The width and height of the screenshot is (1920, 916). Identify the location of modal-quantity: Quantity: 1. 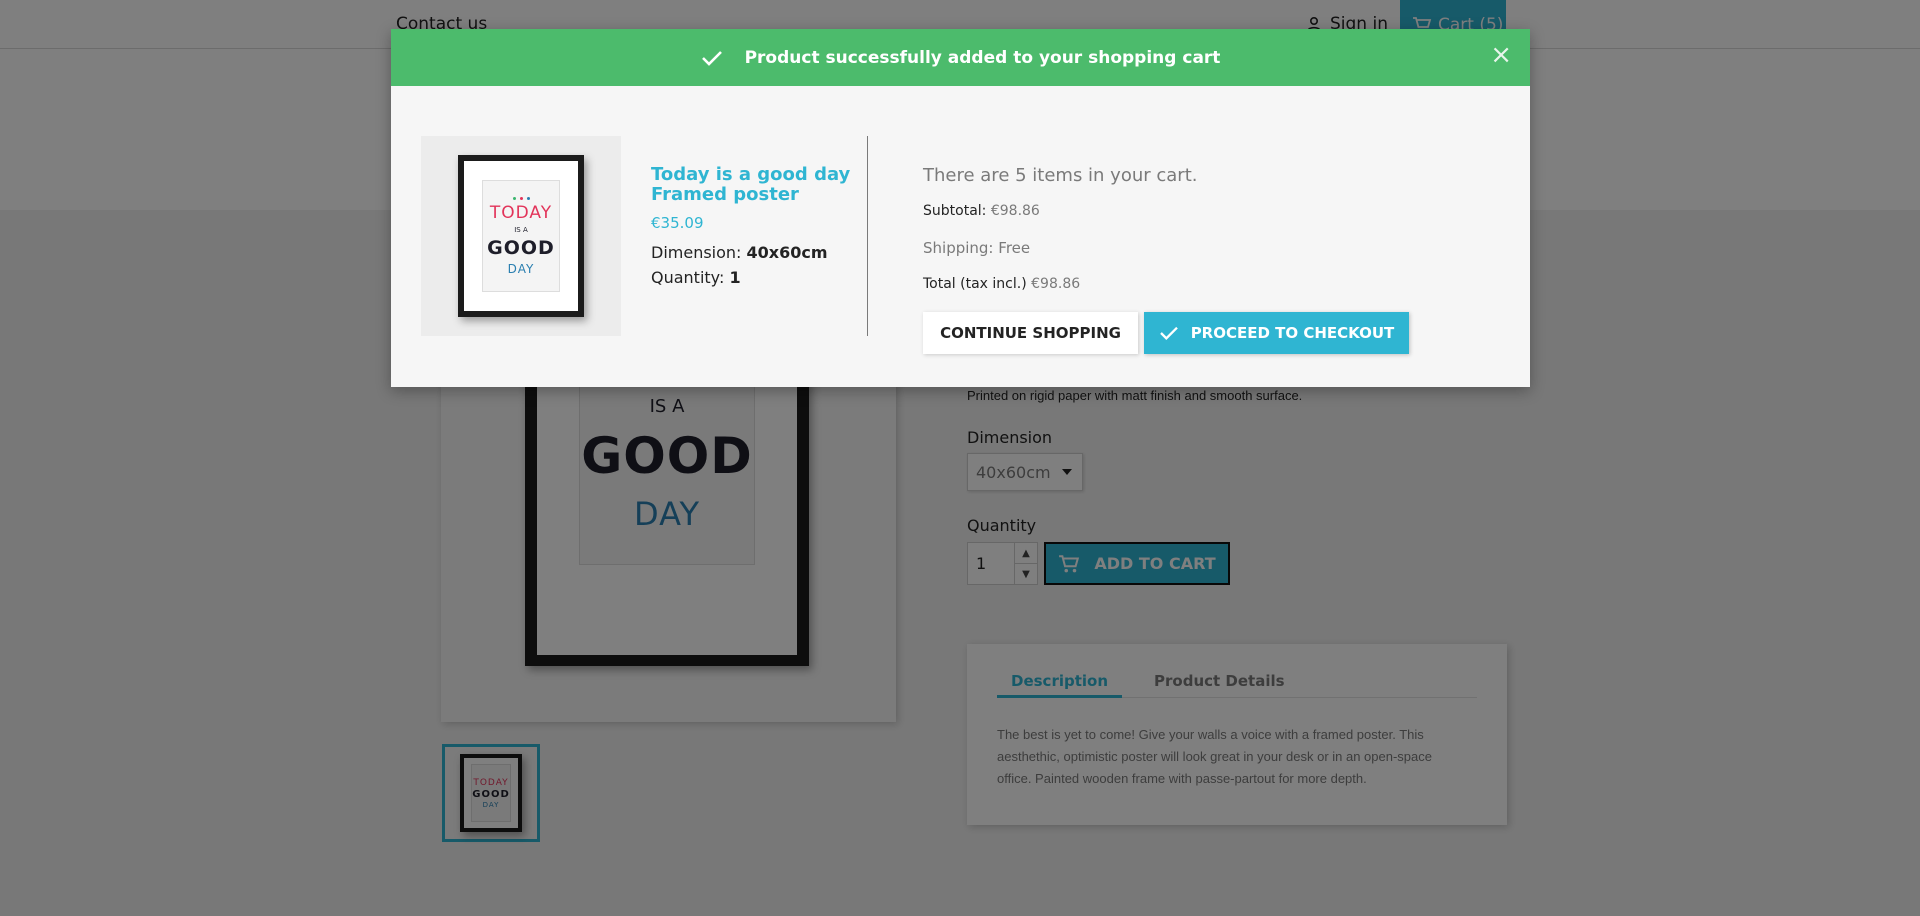
(696, 277).